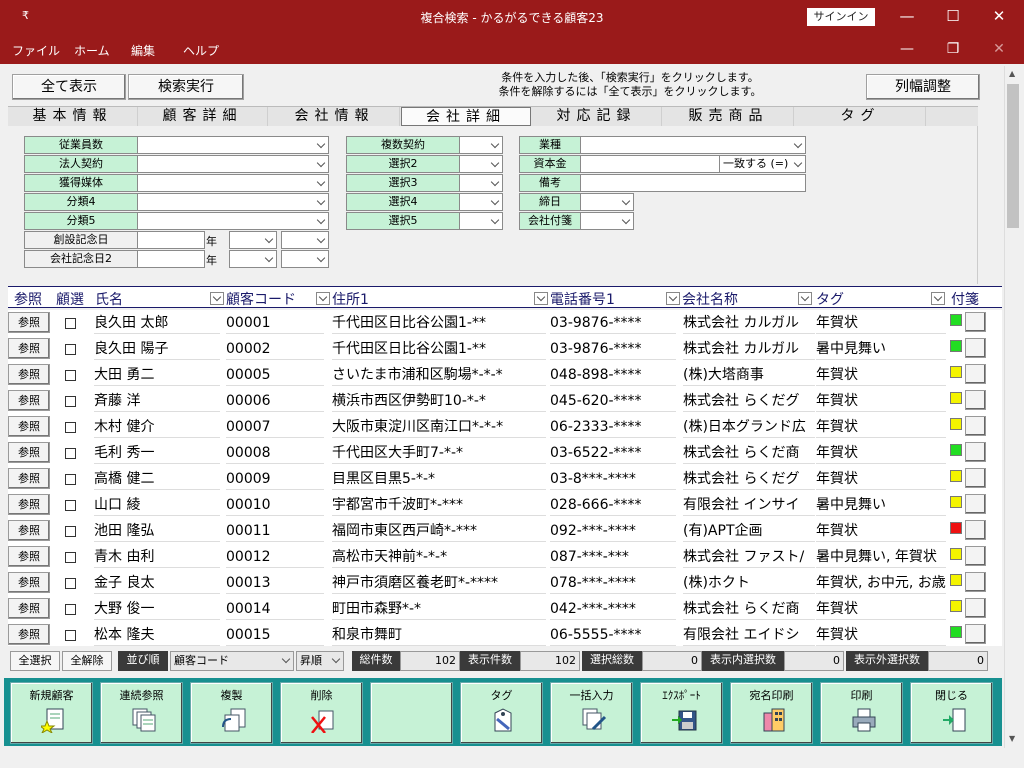 This screenshot has width=1024, height=768. Describe the element at coordinates (35, 661) in the screenshot. I see `select-all-button: 全選択` at that location.